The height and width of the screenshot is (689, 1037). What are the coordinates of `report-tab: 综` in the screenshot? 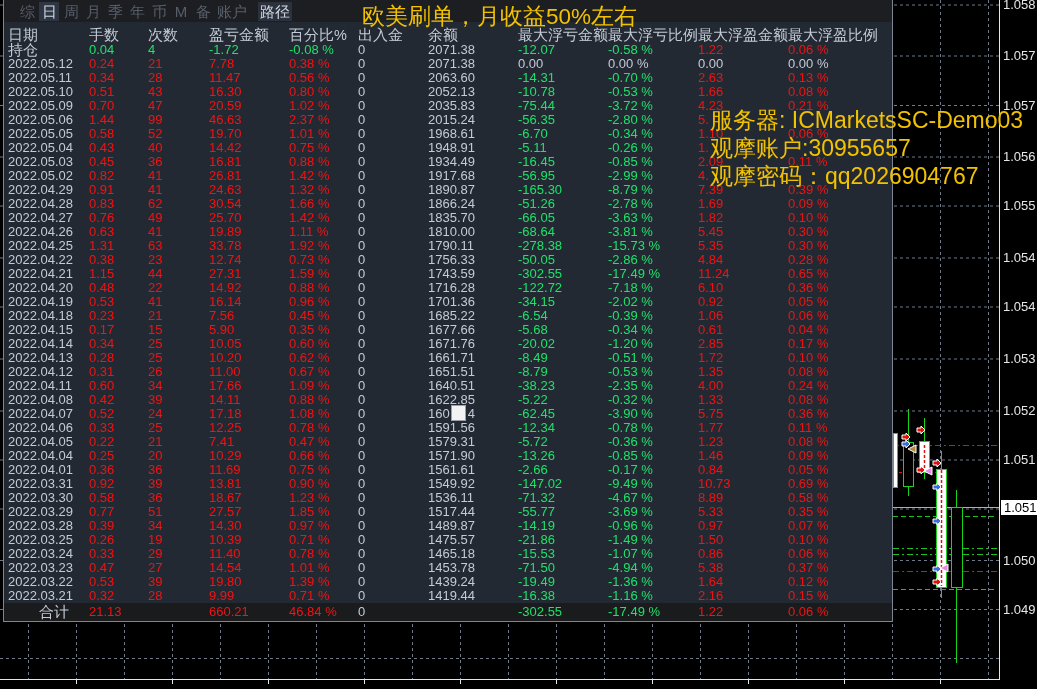 It's located at (27, 11).